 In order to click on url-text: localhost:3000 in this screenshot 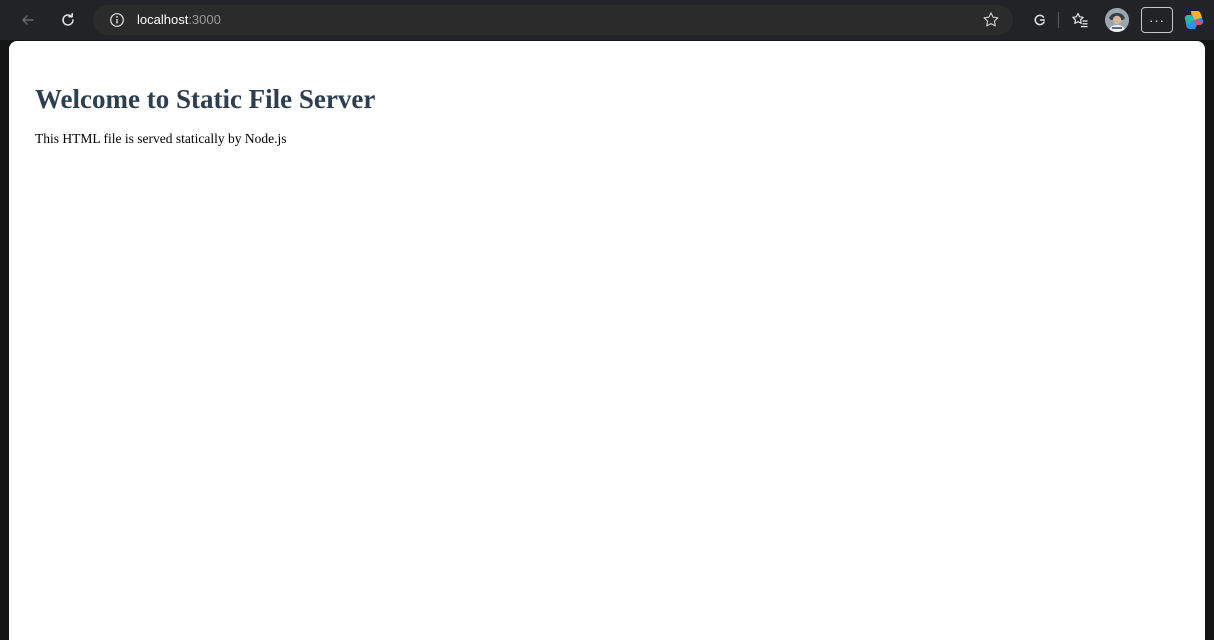, I will do `click(179, 20)`.